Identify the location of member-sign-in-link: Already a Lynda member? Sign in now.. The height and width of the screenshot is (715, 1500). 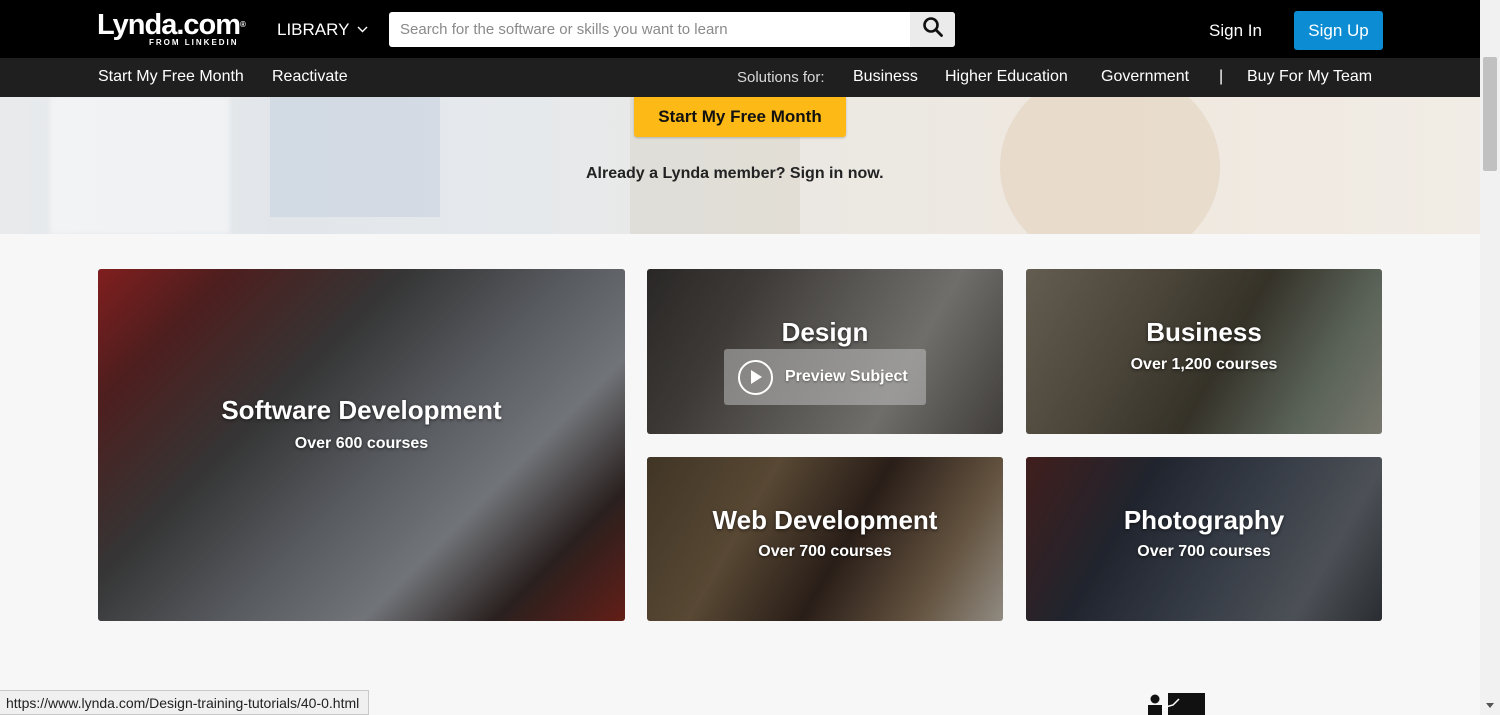
(735, 174).